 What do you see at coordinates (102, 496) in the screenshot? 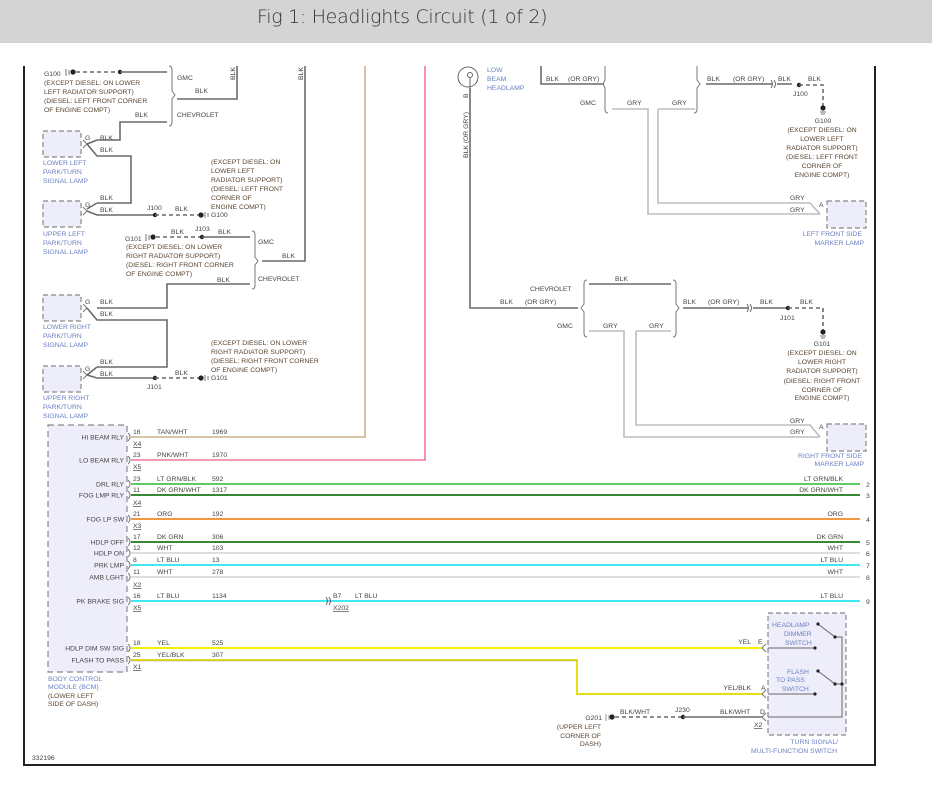
I see `bcm-circuit-label: FOG LMP RLY` at bounding box center [102, 496].